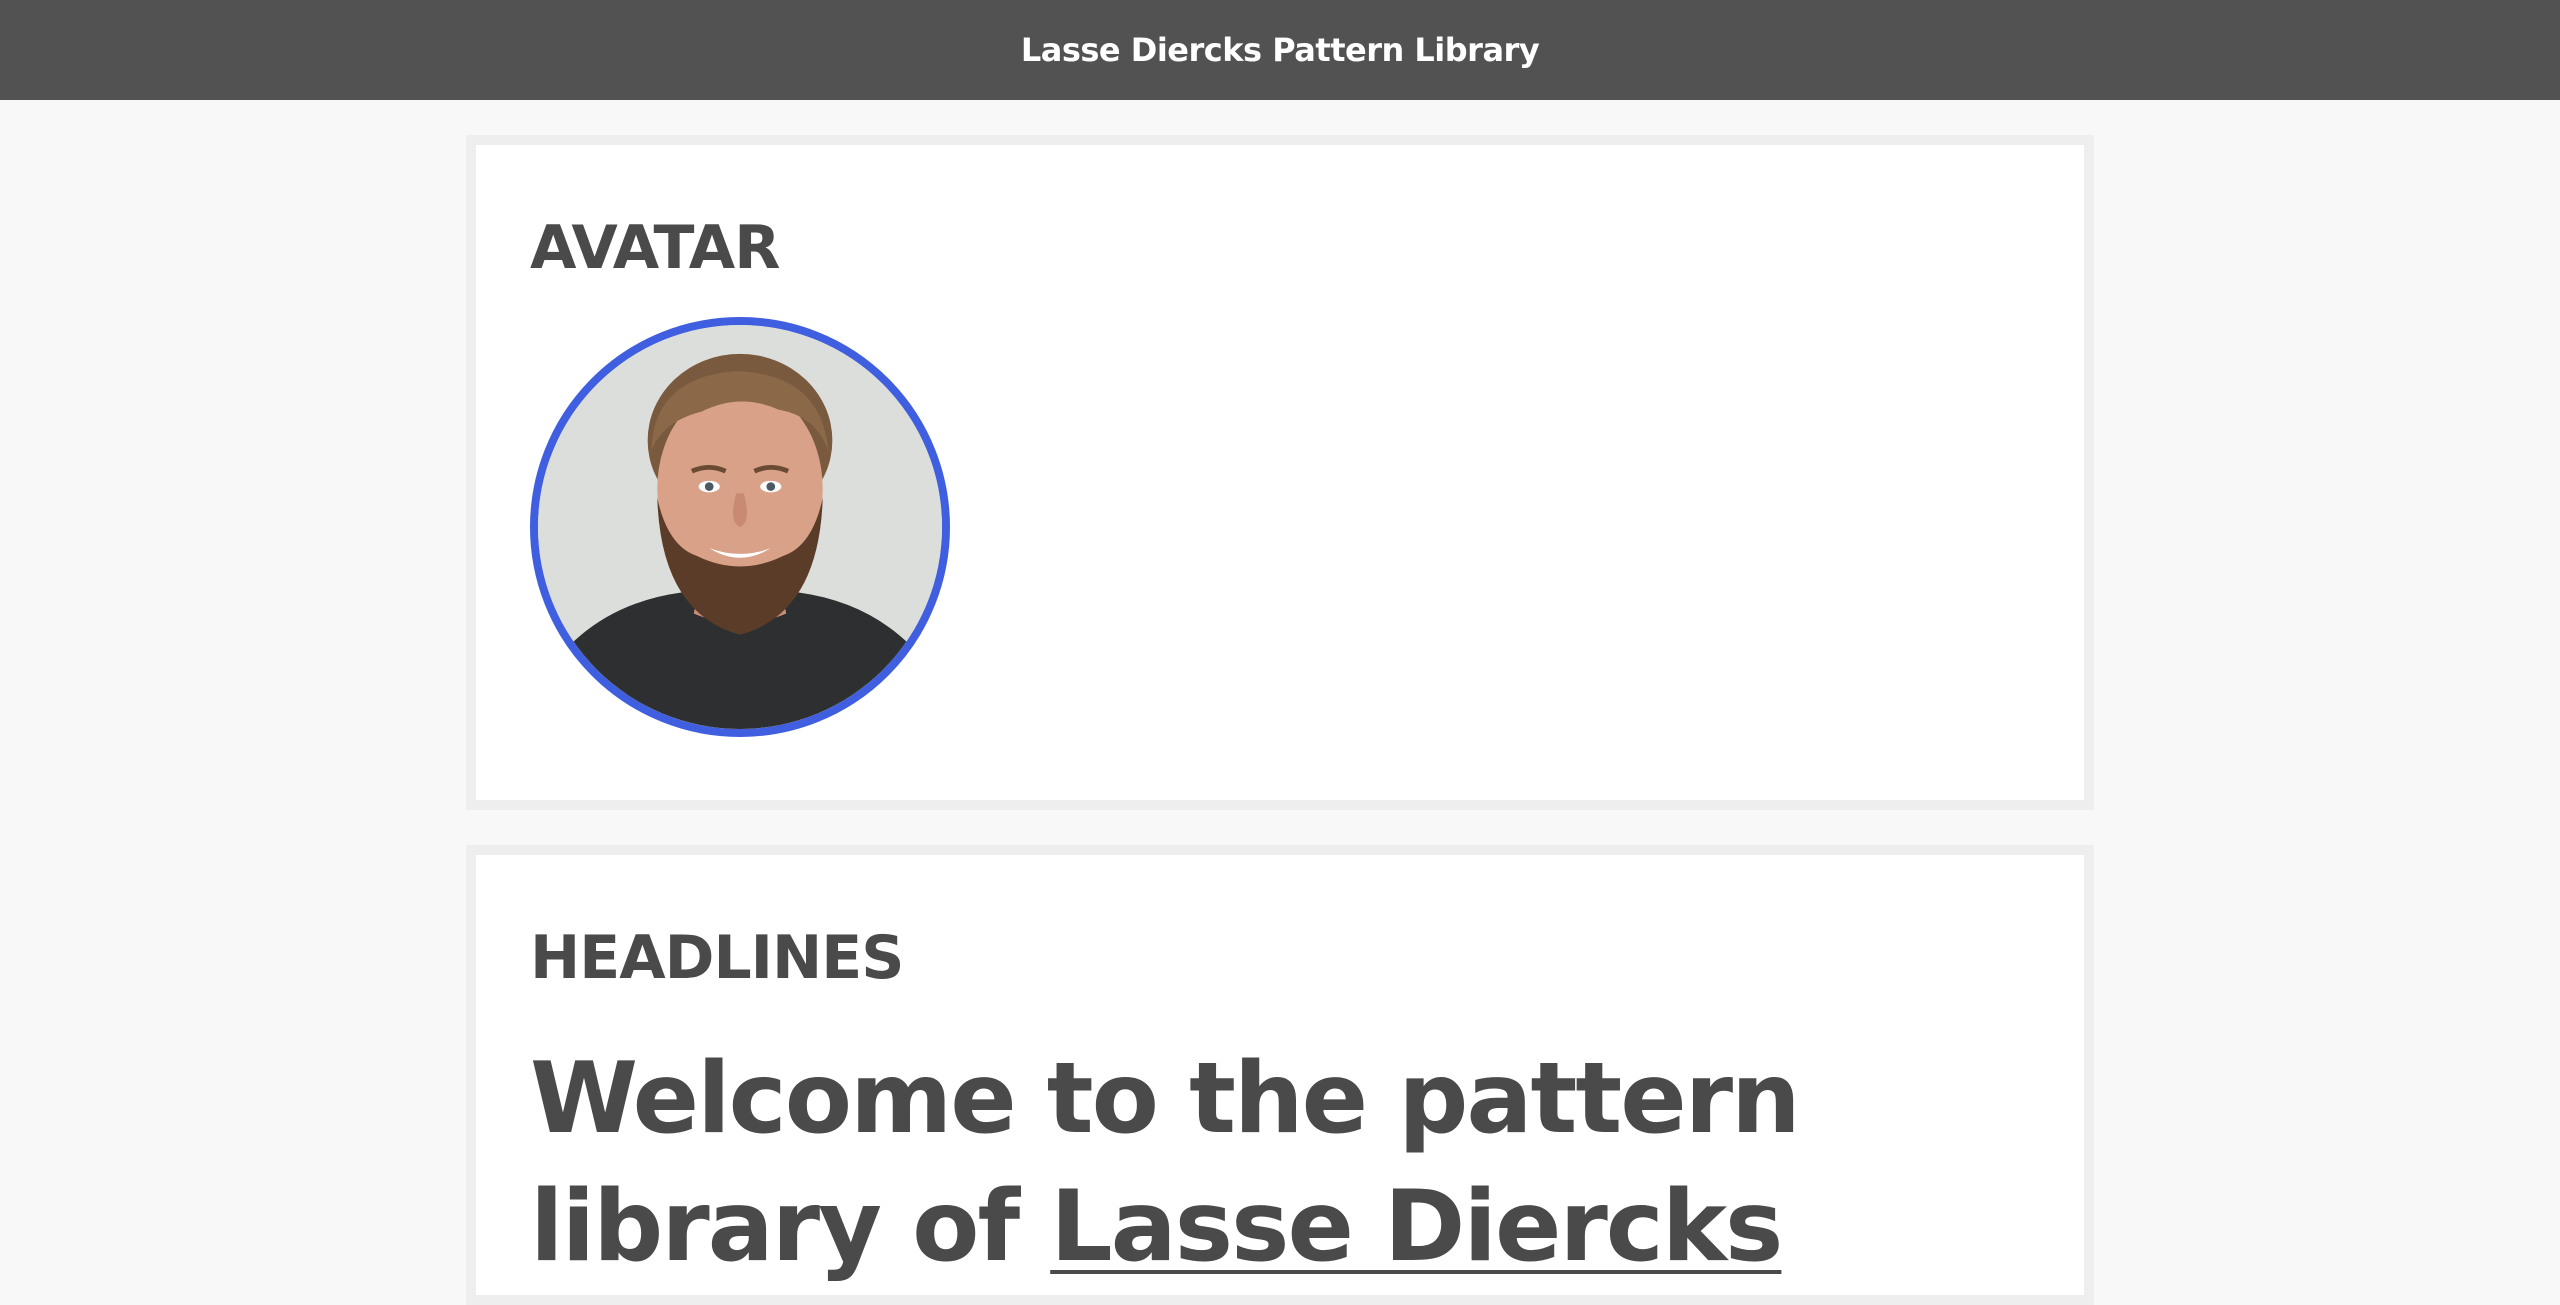 This screenshot has width=2560, height=1305. I want to click on avatar-portrait-image, so click(740, 527).